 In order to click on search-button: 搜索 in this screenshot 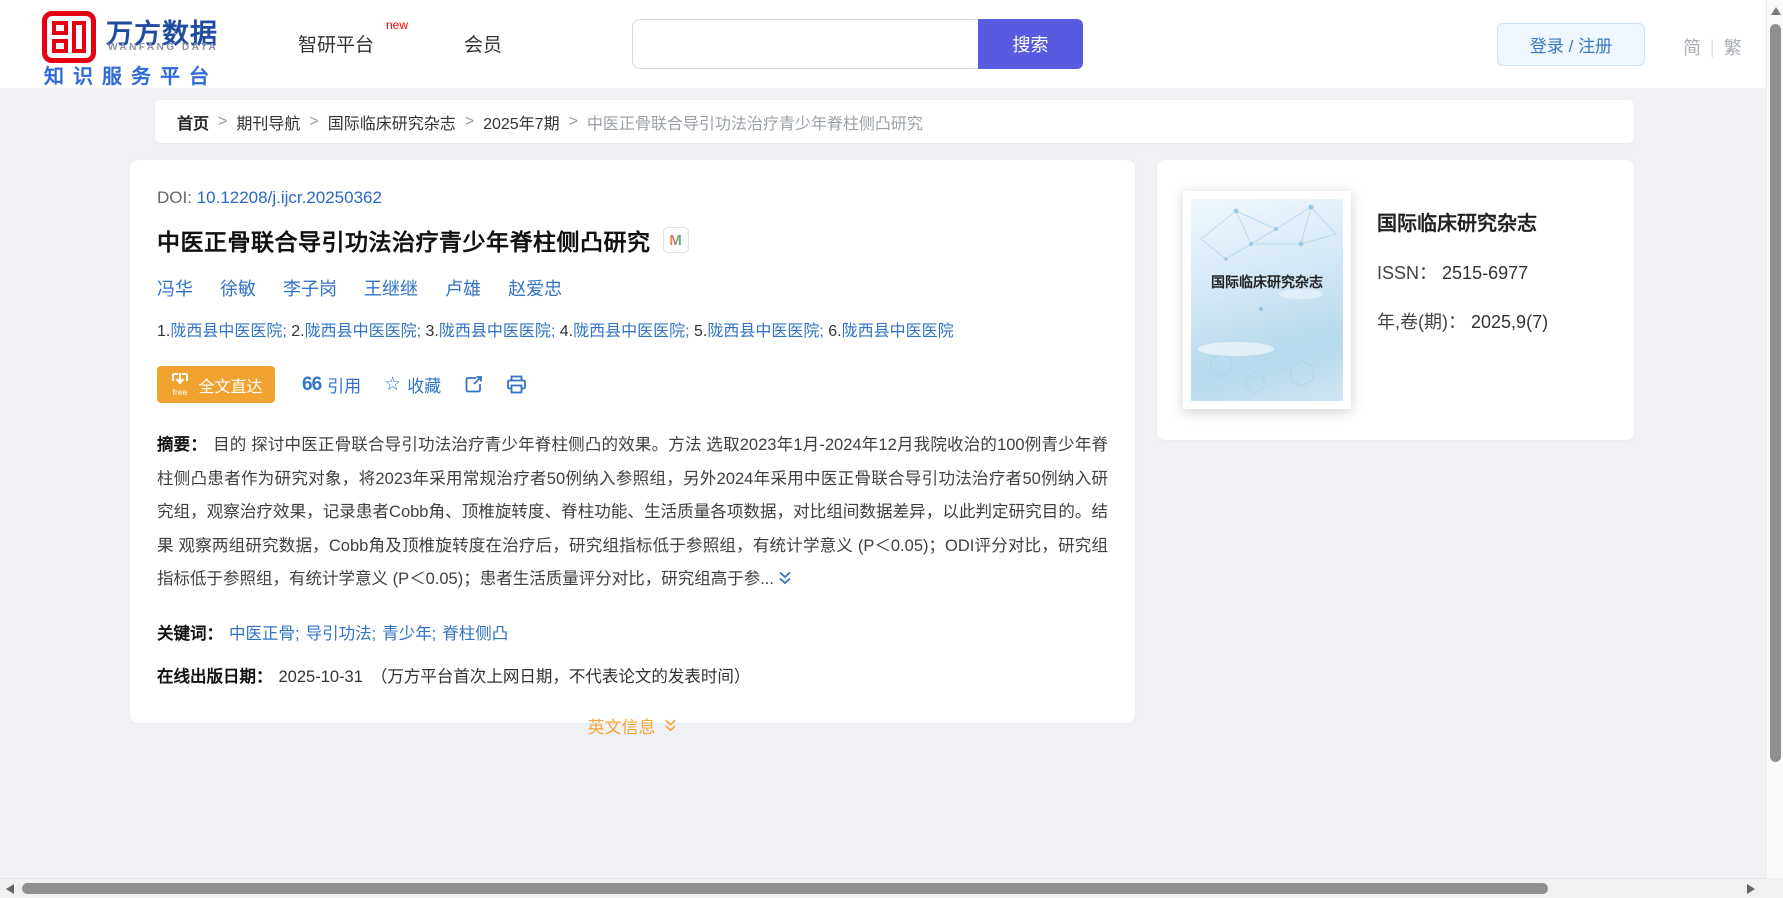, I will do `click(1030, 44)`.